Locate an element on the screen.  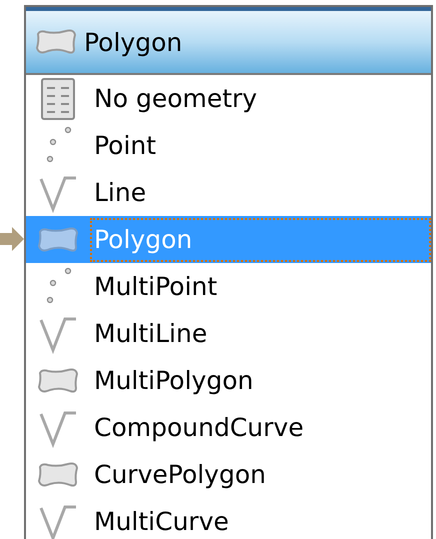
option-label: No geometry is located at coordinates (175, 98).